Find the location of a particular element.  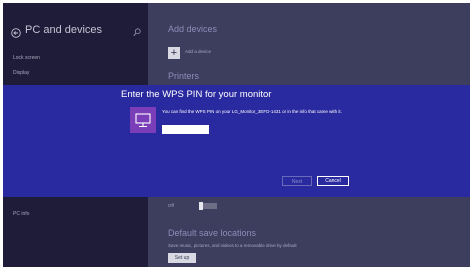

add-device-button: + is located at coordinates (174, 53).